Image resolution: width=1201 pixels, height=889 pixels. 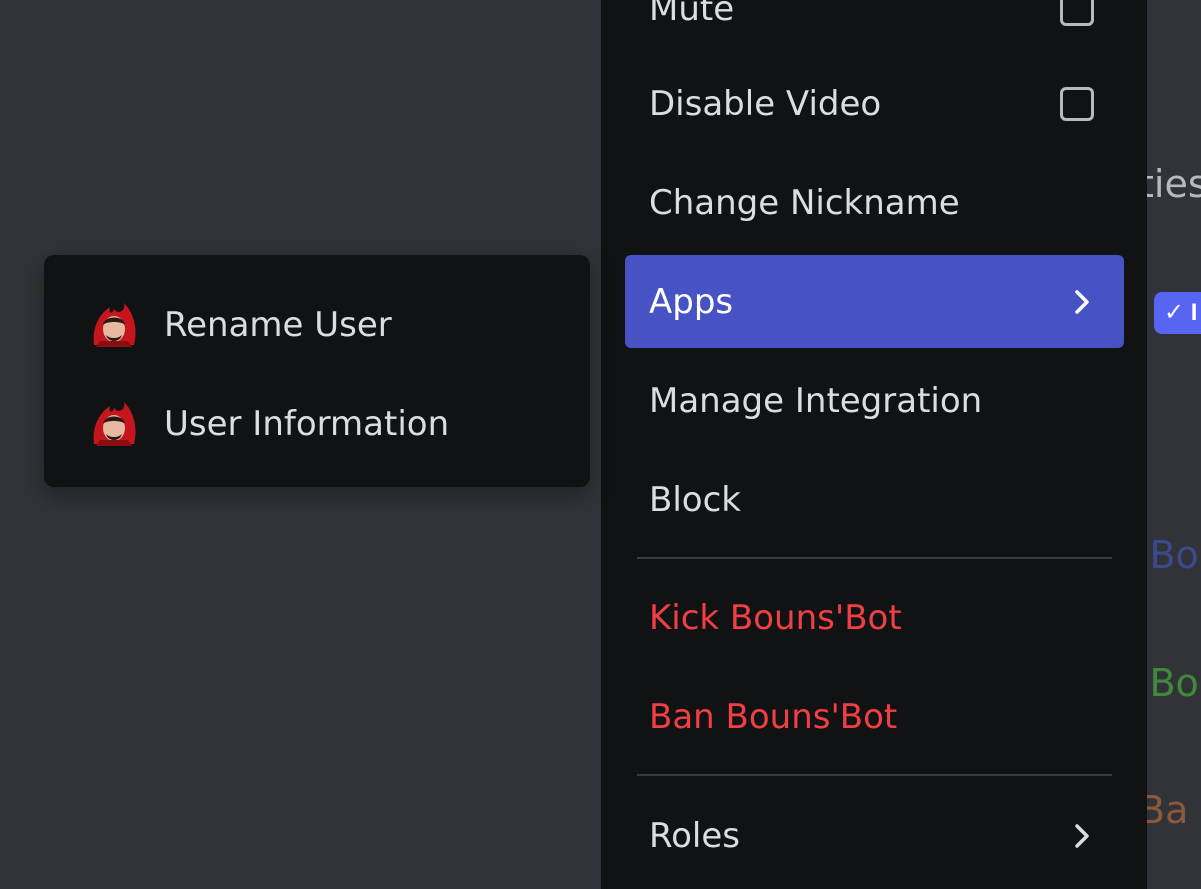 I want to click on menu-item-change-nickname: Change Nickname, so click(x=874, y=202).